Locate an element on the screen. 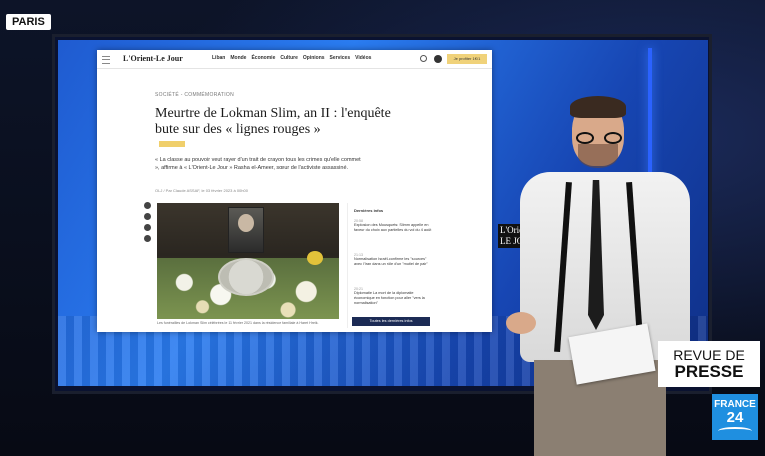  nav-item-videos: Vidéos is located at coordinates (363, 58).